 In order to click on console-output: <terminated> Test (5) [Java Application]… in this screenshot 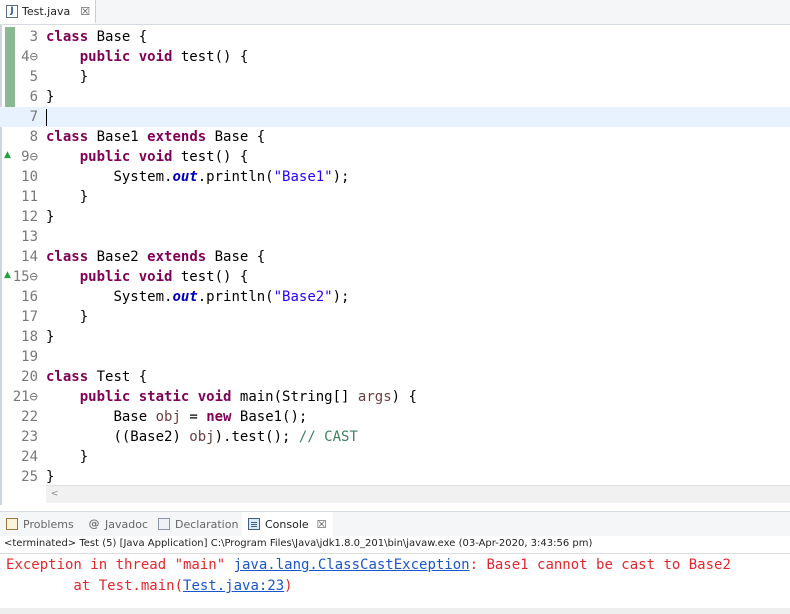, I will do `click(395, 575)`.